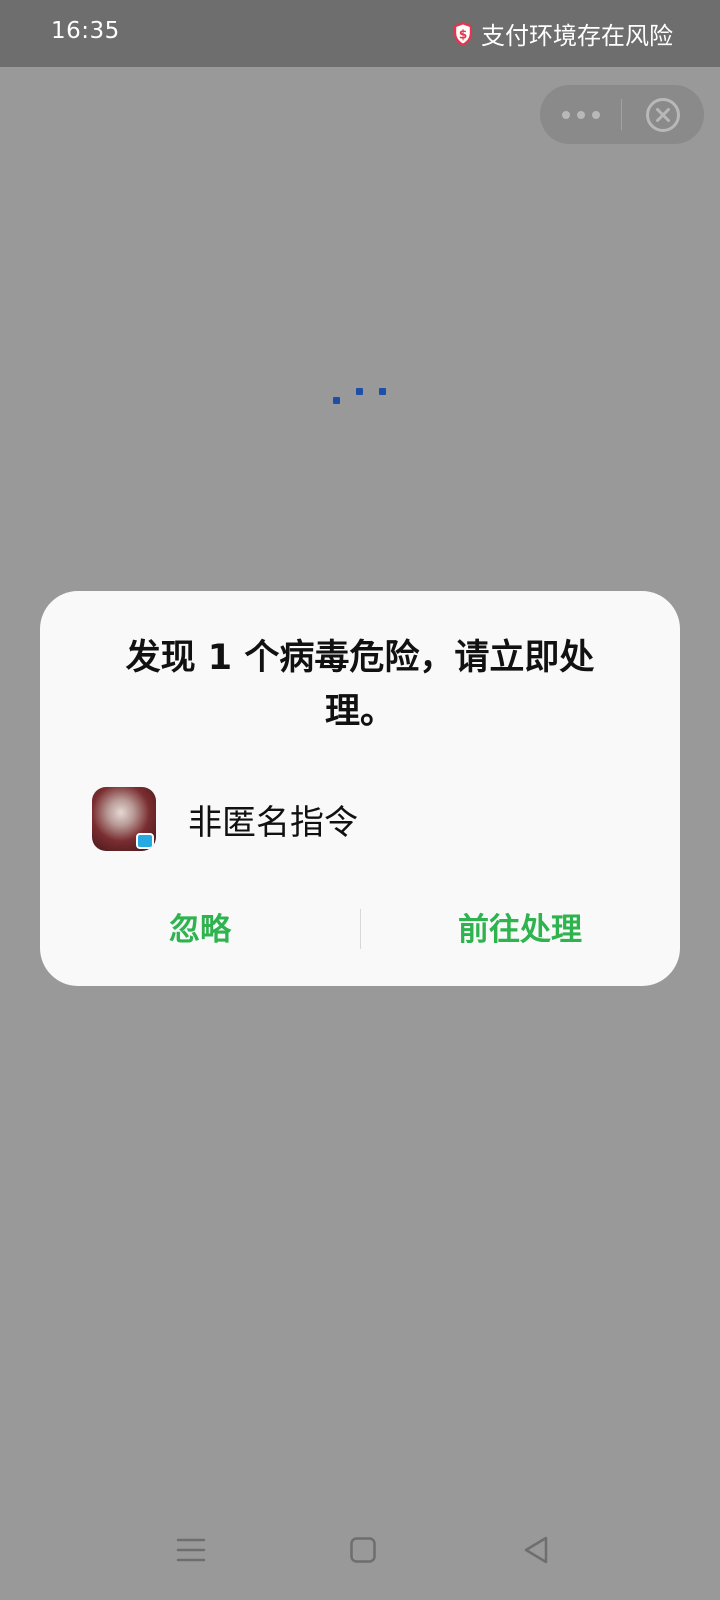 This screenshot has width=720, height=1600. I want to click on app-icon, so click(124, 819).